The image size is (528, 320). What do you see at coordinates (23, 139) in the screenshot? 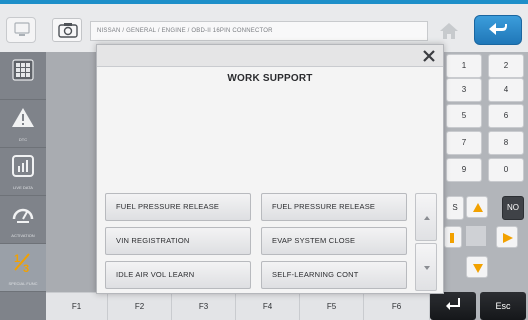
I see `sidebar-item-label: DTC` at bounding box center [23, 139].